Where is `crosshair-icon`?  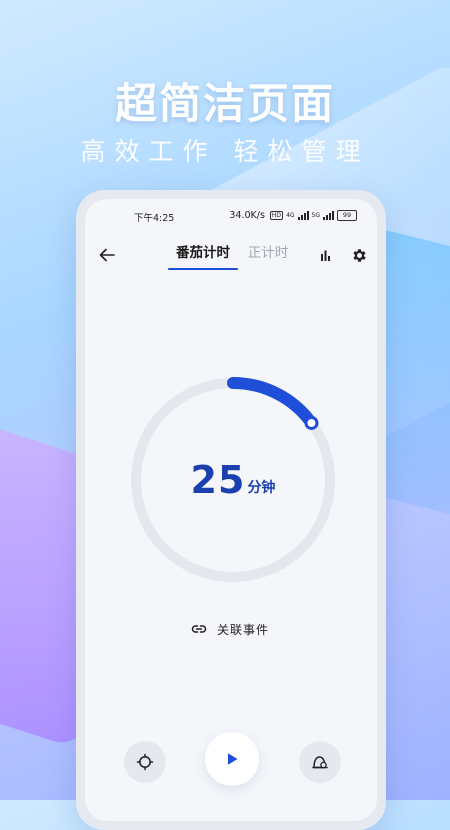
crosshair-icon is located at coordinates (145, 762).